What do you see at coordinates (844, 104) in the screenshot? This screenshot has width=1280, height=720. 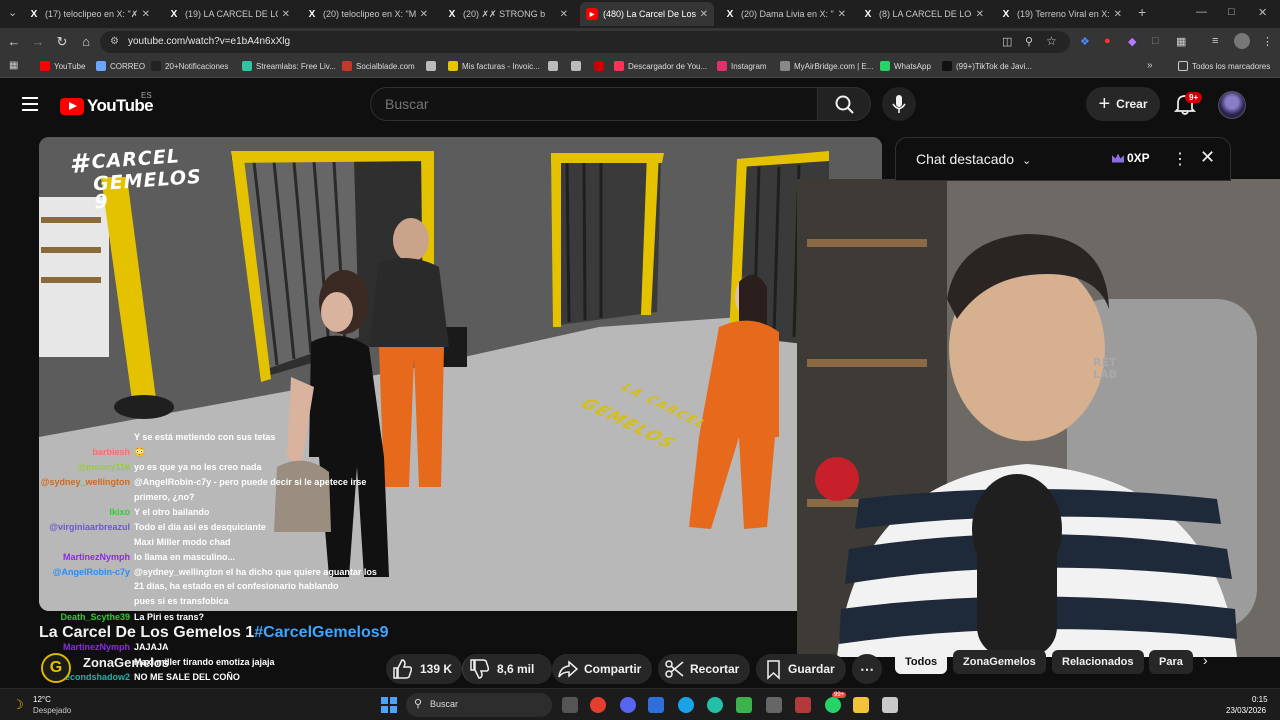 I see `search-button` at bounding box center [844, 104].